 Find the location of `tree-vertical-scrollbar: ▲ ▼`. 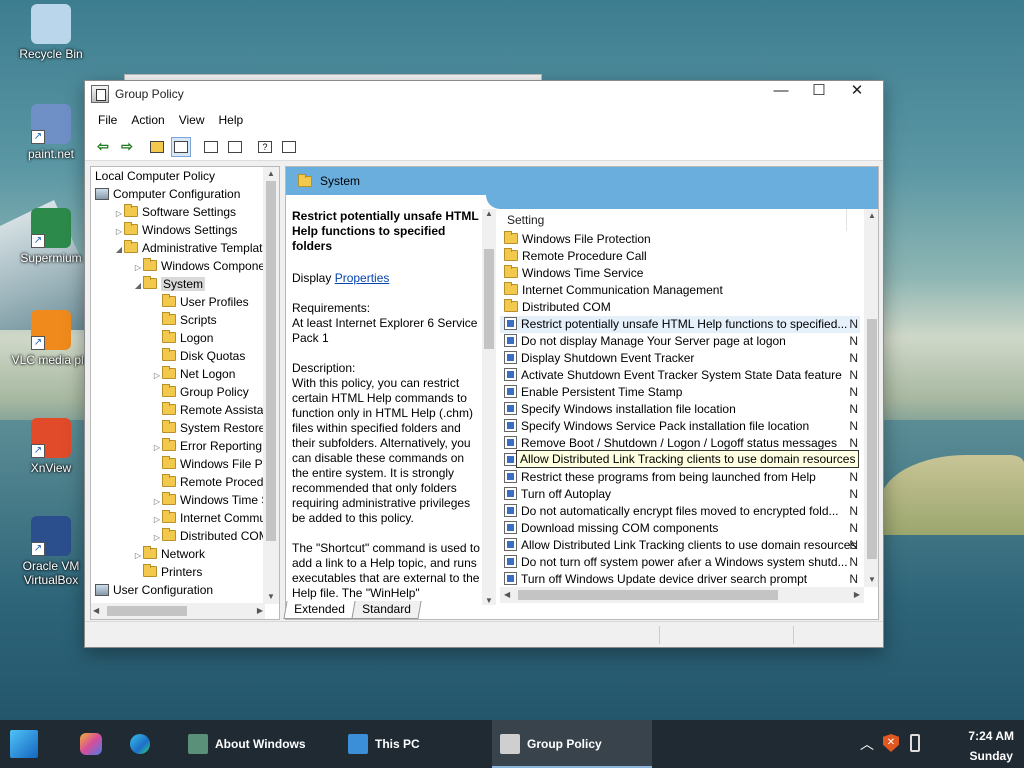

tree-vertical-scrollbar: ▲ ▼ is located at coordinates (271, 385).